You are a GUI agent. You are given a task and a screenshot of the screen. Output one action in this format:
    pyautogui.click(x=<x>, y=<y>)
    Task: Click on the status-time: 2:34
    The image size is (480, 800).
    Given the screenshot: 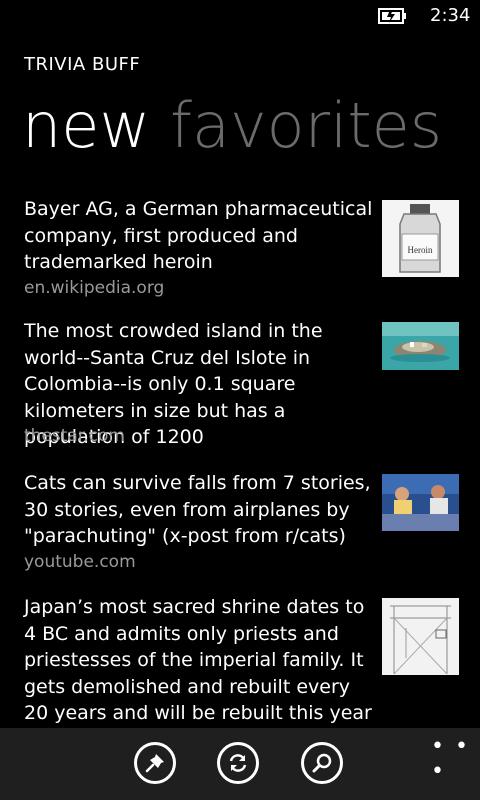 What is the action you would take?
    pyautogui.click(x=450, y=15)
    